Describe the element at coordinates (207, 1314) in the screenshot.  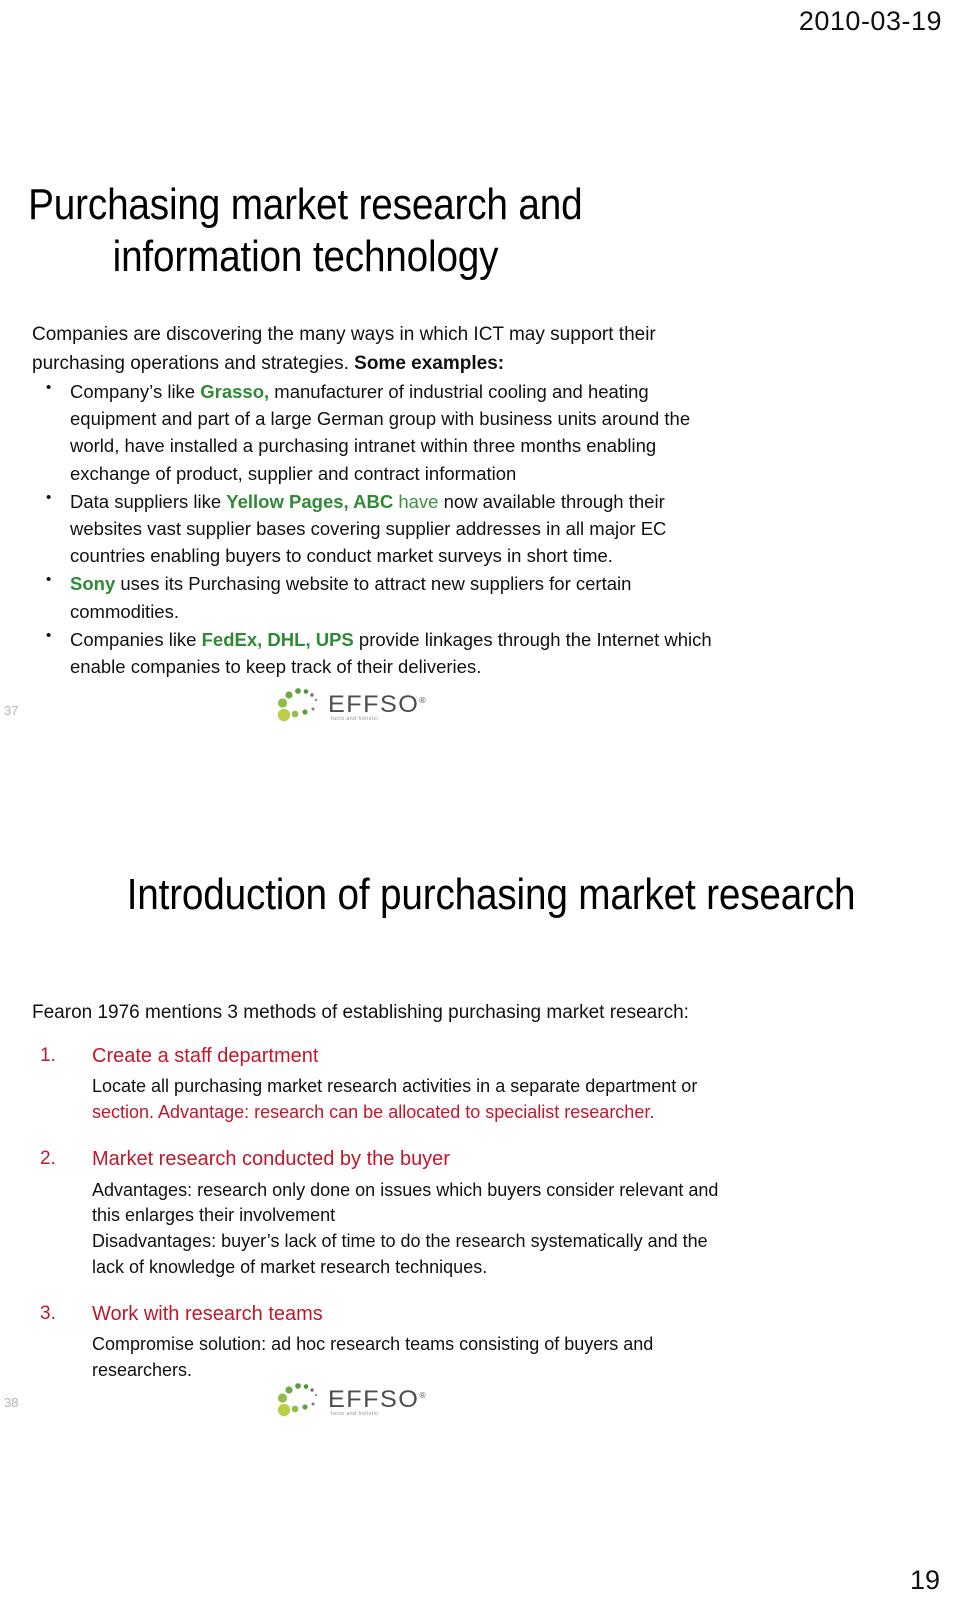
I see `item-heading: Work with research teams` at that location.